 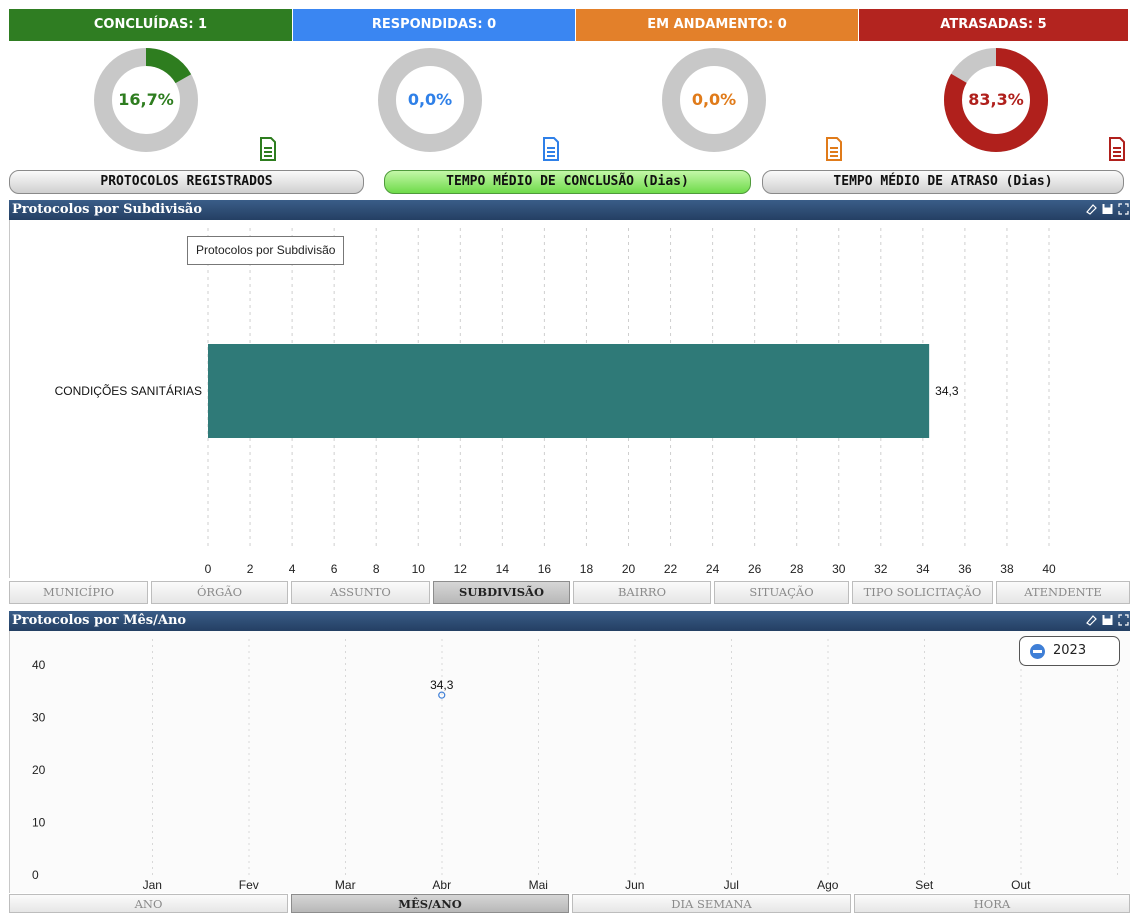 What do you see at coordinates (717, 25) in the screenshot?
I see `status-header-2: EM ANDAMENTO: 0` at bounding box center [717, 25].